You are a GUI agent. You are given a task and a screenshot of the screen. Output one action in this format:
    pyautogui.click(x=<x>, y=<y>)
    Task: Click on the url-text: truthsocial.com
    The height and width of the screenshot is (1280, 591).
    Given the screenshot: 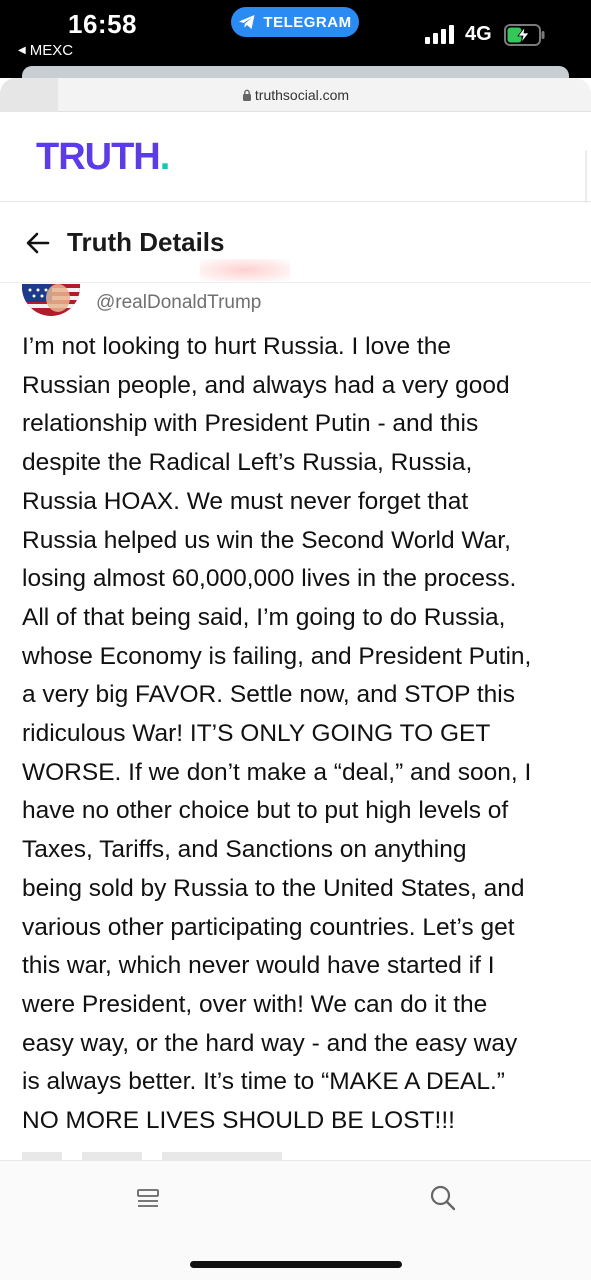 What is the action you would take?
    pyautogui.click(x=302, y=95)
    